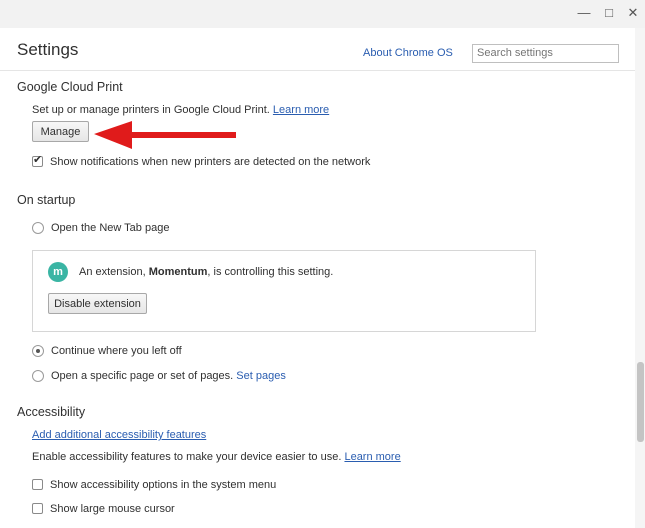  Describe the element at coordinates (322, 14) in the screenshot. I see `window-titlebar: — □ ✕` at that location.